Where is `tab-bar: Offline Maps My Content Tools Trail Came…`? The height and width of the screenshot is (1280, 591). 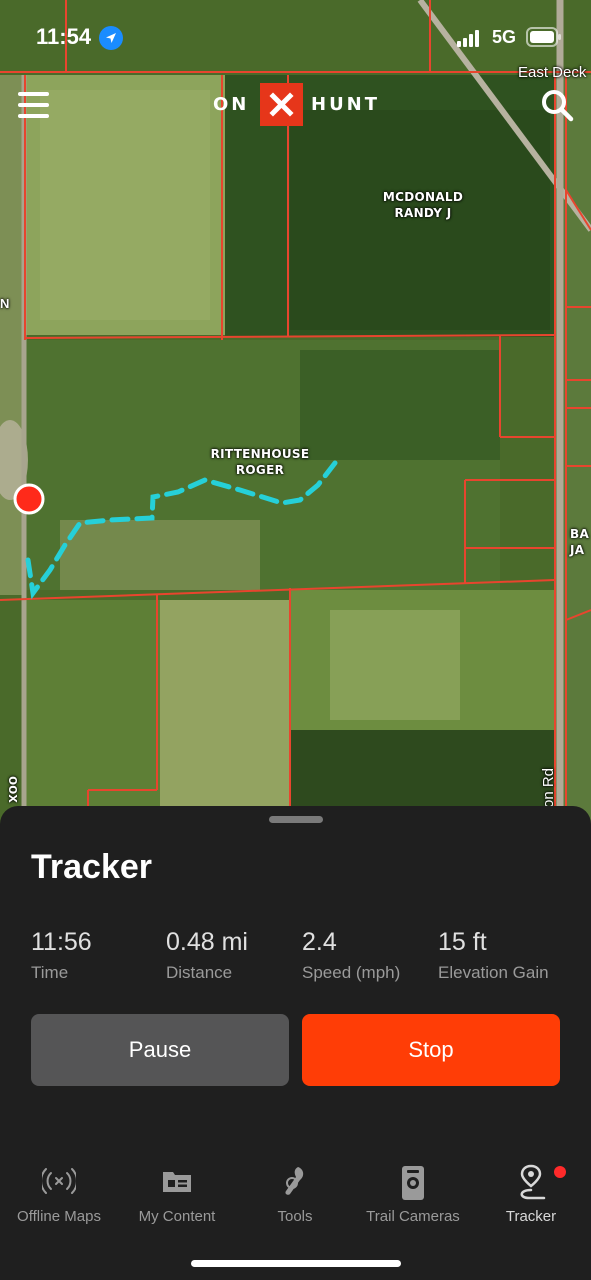
tab-bar: Offline Maps My Content Tools Trail Came… is located at coordinates (295, 1195).